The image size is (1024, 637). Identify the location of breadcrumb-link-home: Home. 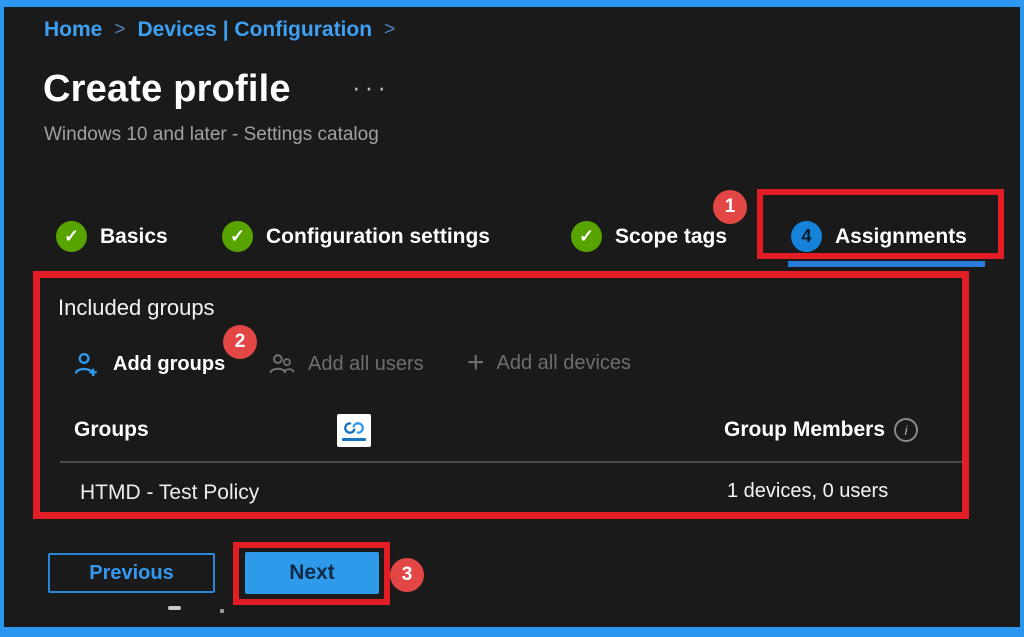
(73, 30).